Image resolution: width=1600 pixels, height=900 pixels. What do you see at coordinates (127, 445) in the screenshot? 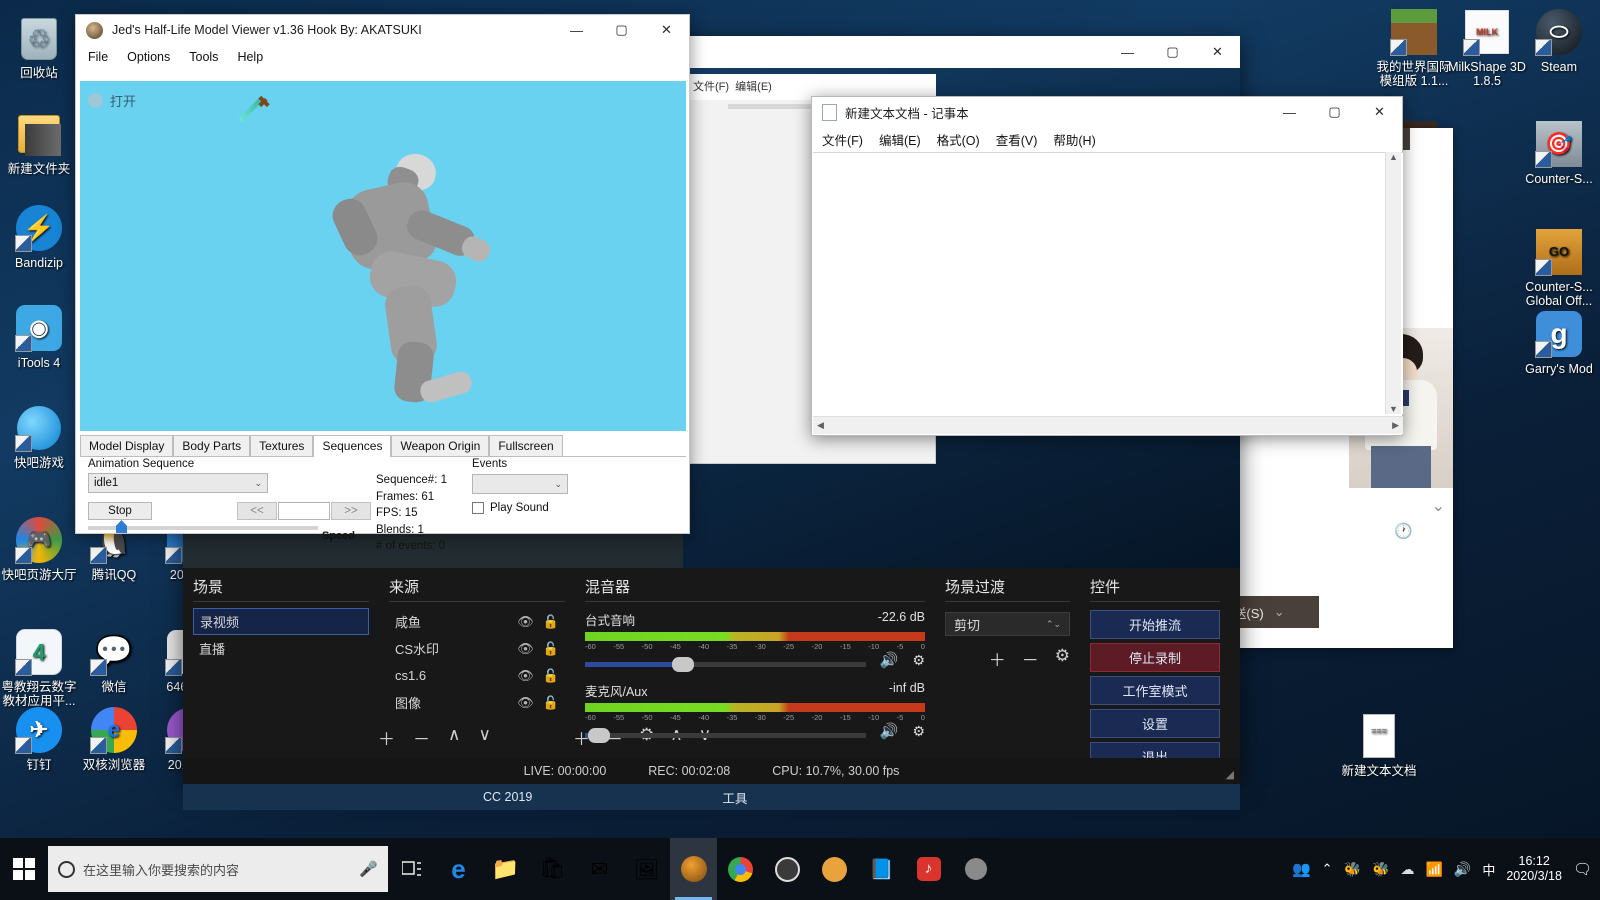
I see `tab-model-display: Model Display` at bounding box center [127, 445].